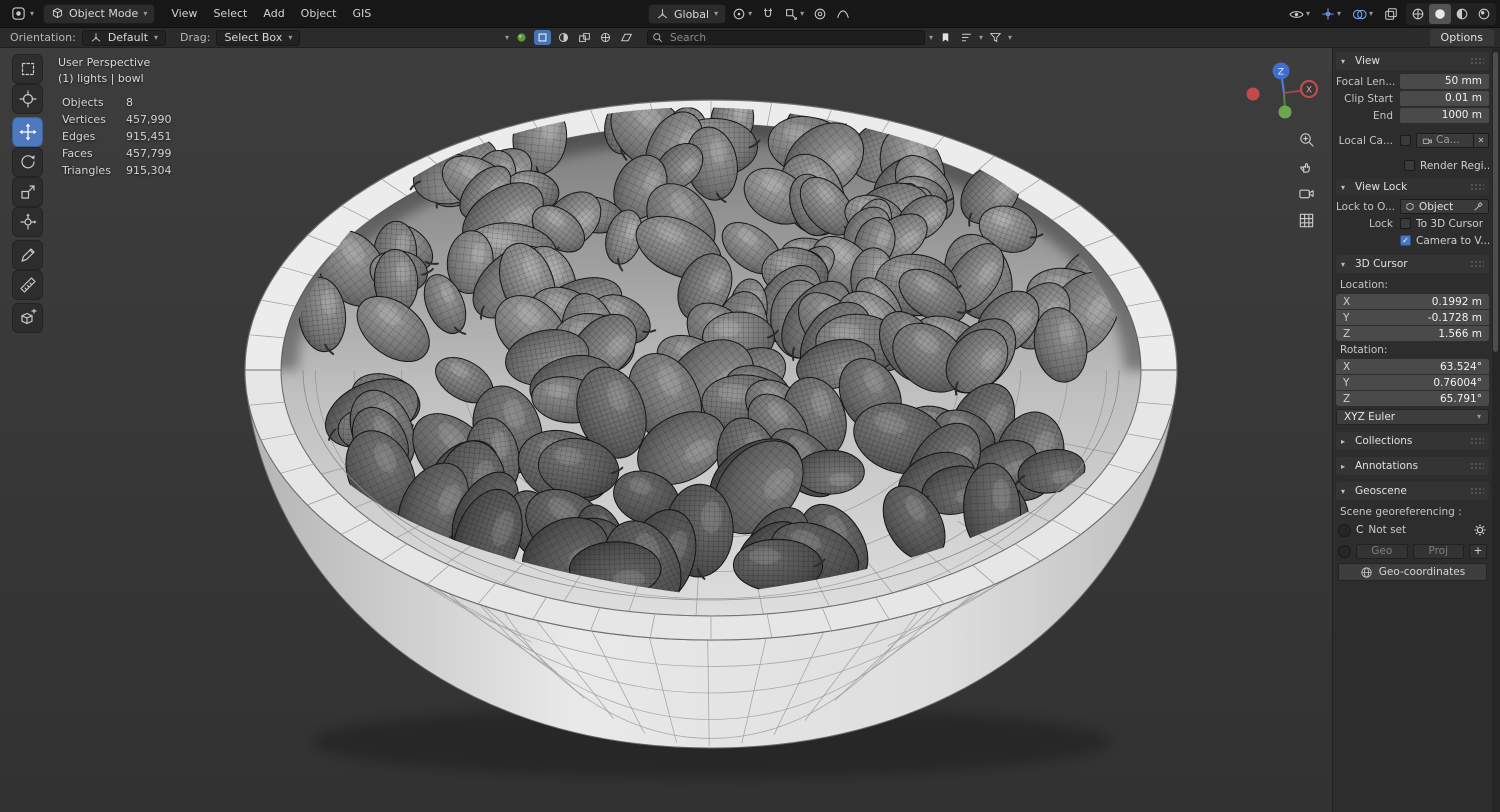 Image resolution: width=1500 pixels, height=812 pixels. I want to click on tool-cursor, so click(27, 99).